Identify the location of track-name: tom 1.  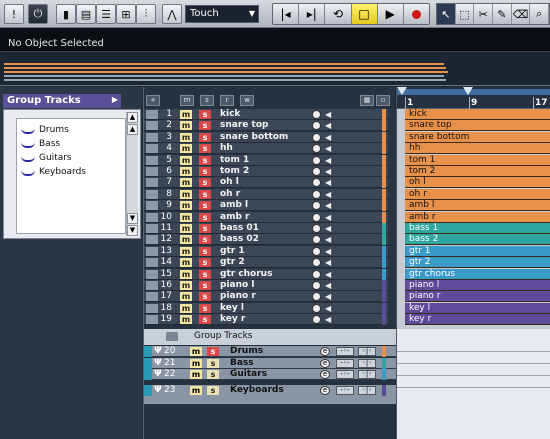
(234, 160).